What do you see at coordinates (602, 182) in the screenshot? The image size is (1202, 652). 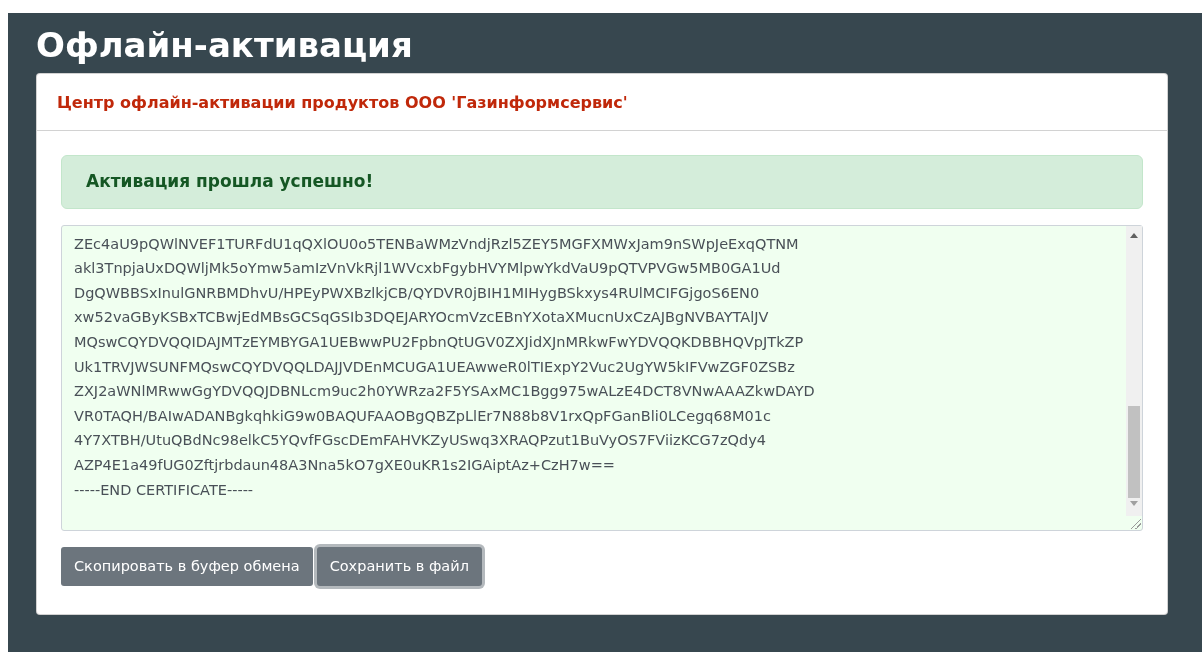 I see `success-alert: Активация прошла успешно!` at bounding box center [602, 182].